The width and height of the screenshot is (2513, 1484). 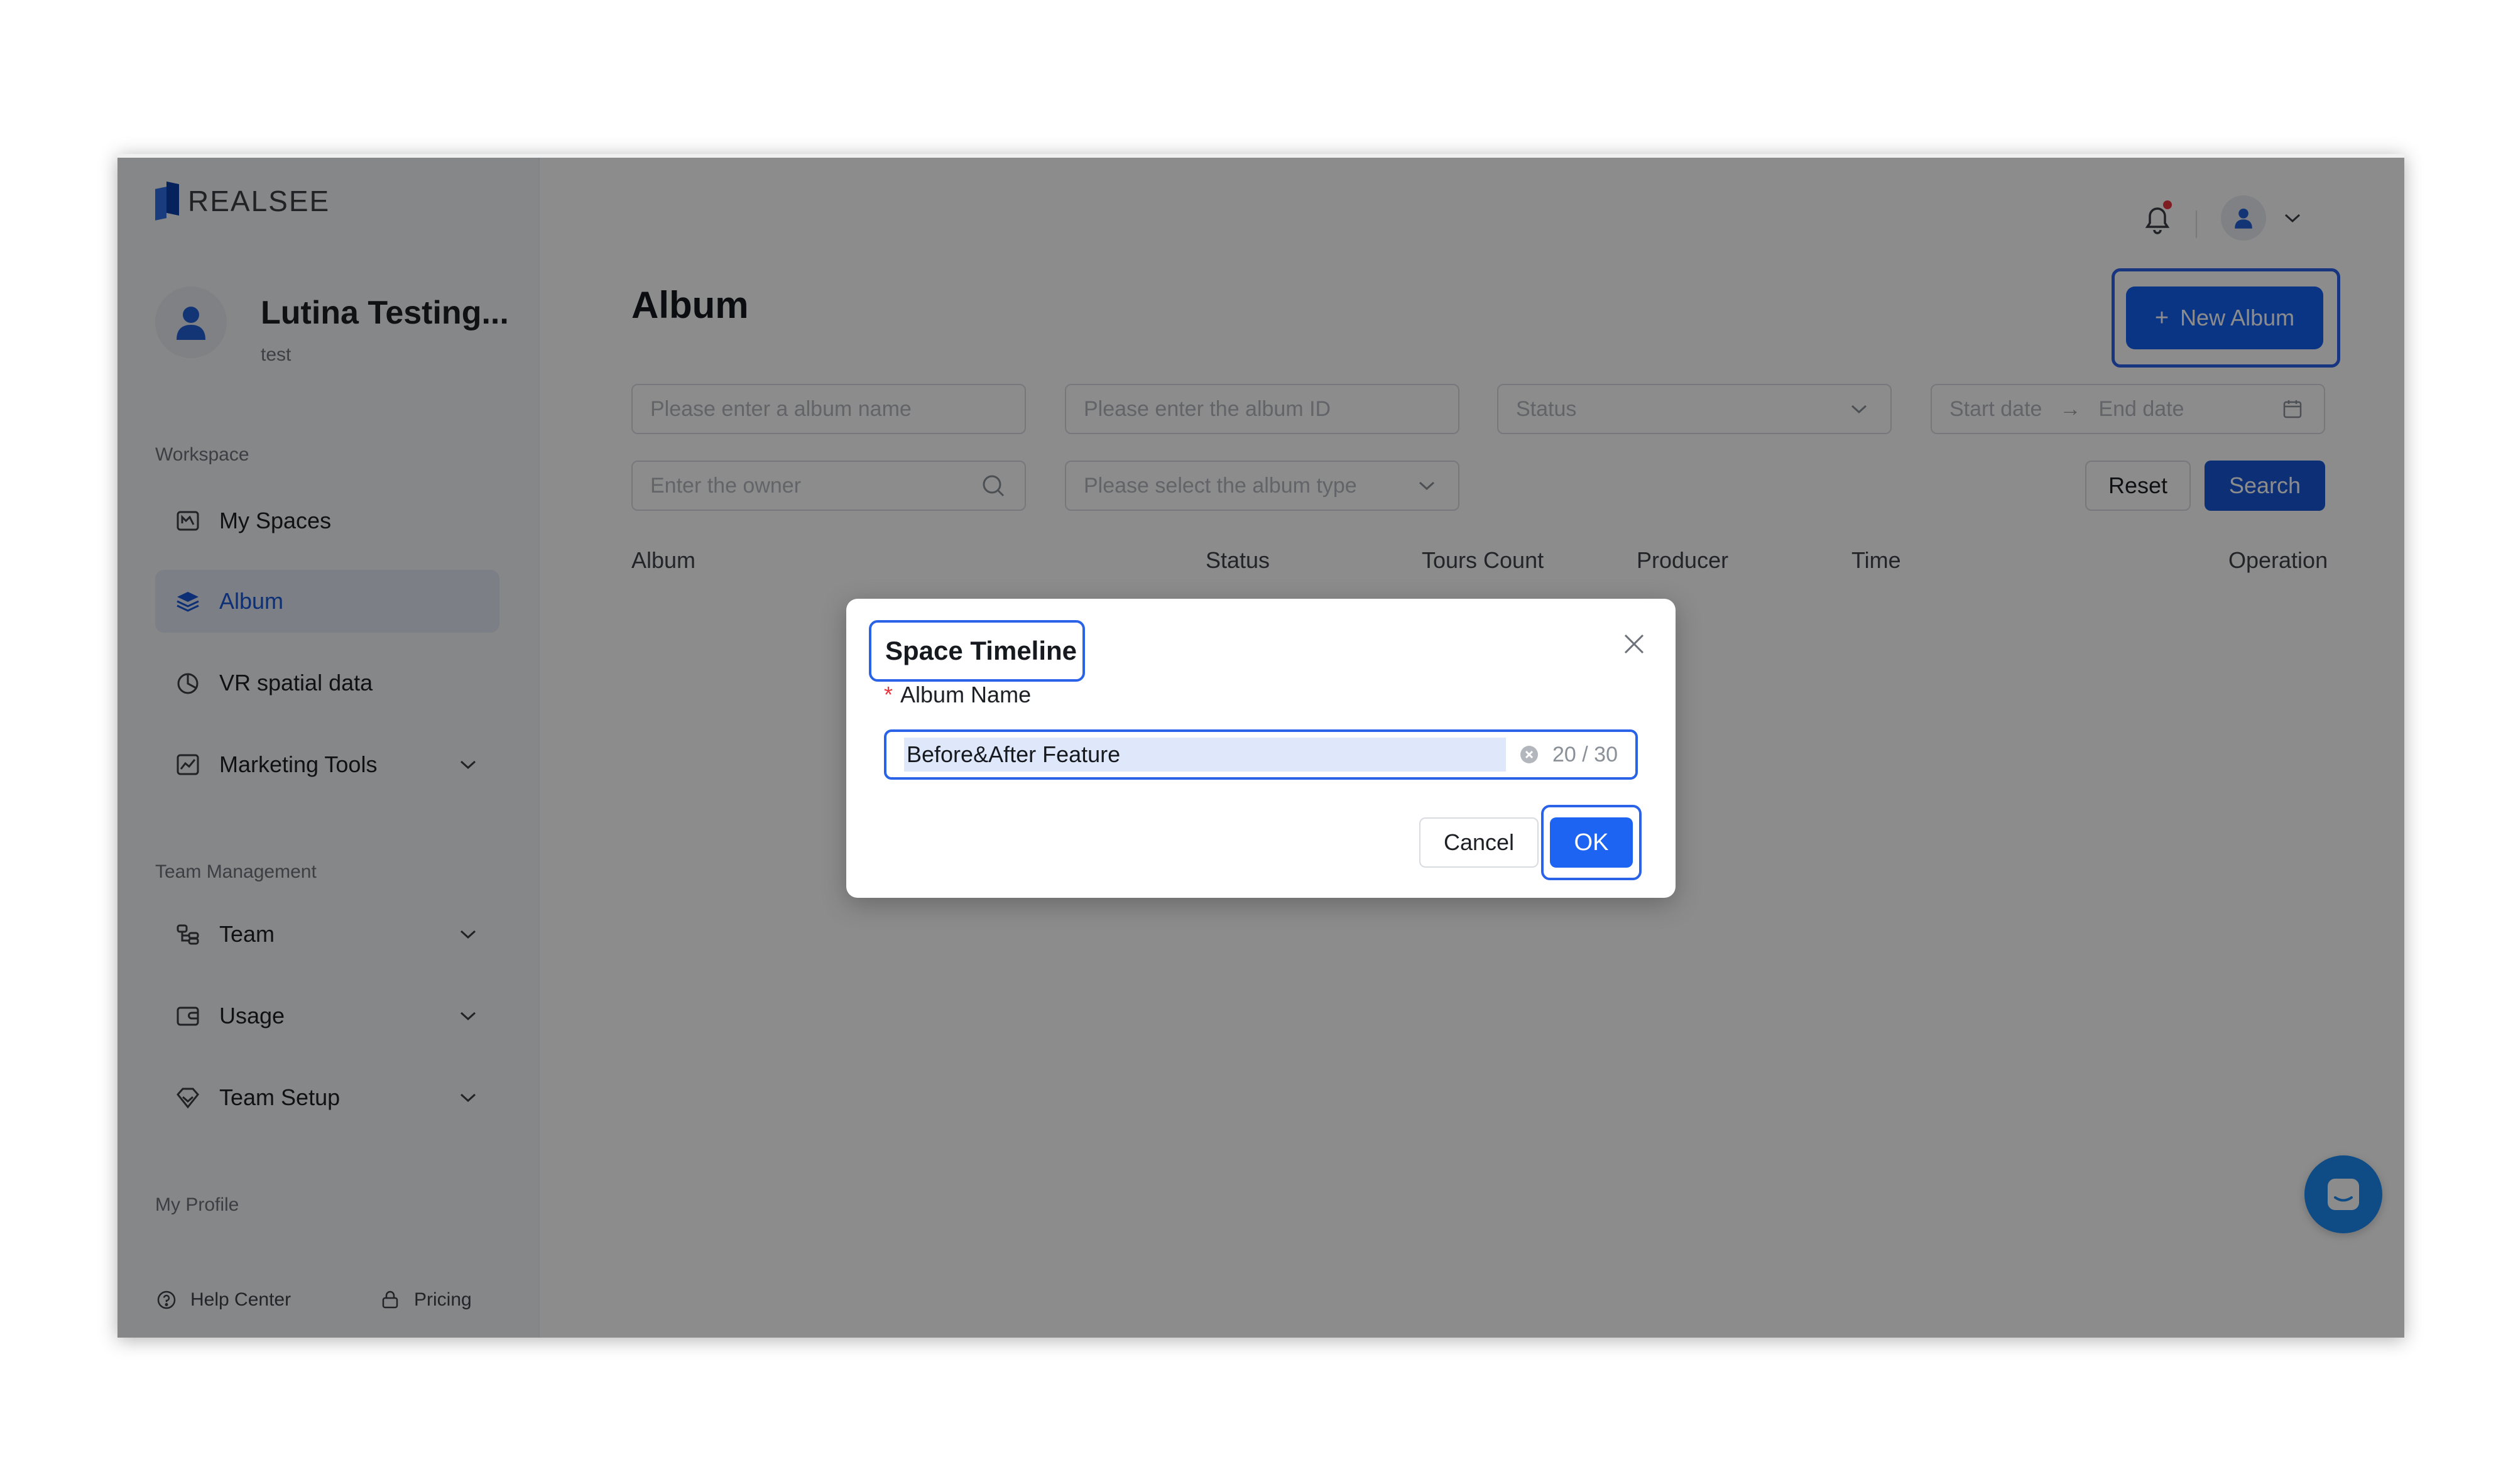 What do you see at coordinates (888, 694) in the screenshot?
I see `required-asterisk: *` at bounding box center [888, 694].